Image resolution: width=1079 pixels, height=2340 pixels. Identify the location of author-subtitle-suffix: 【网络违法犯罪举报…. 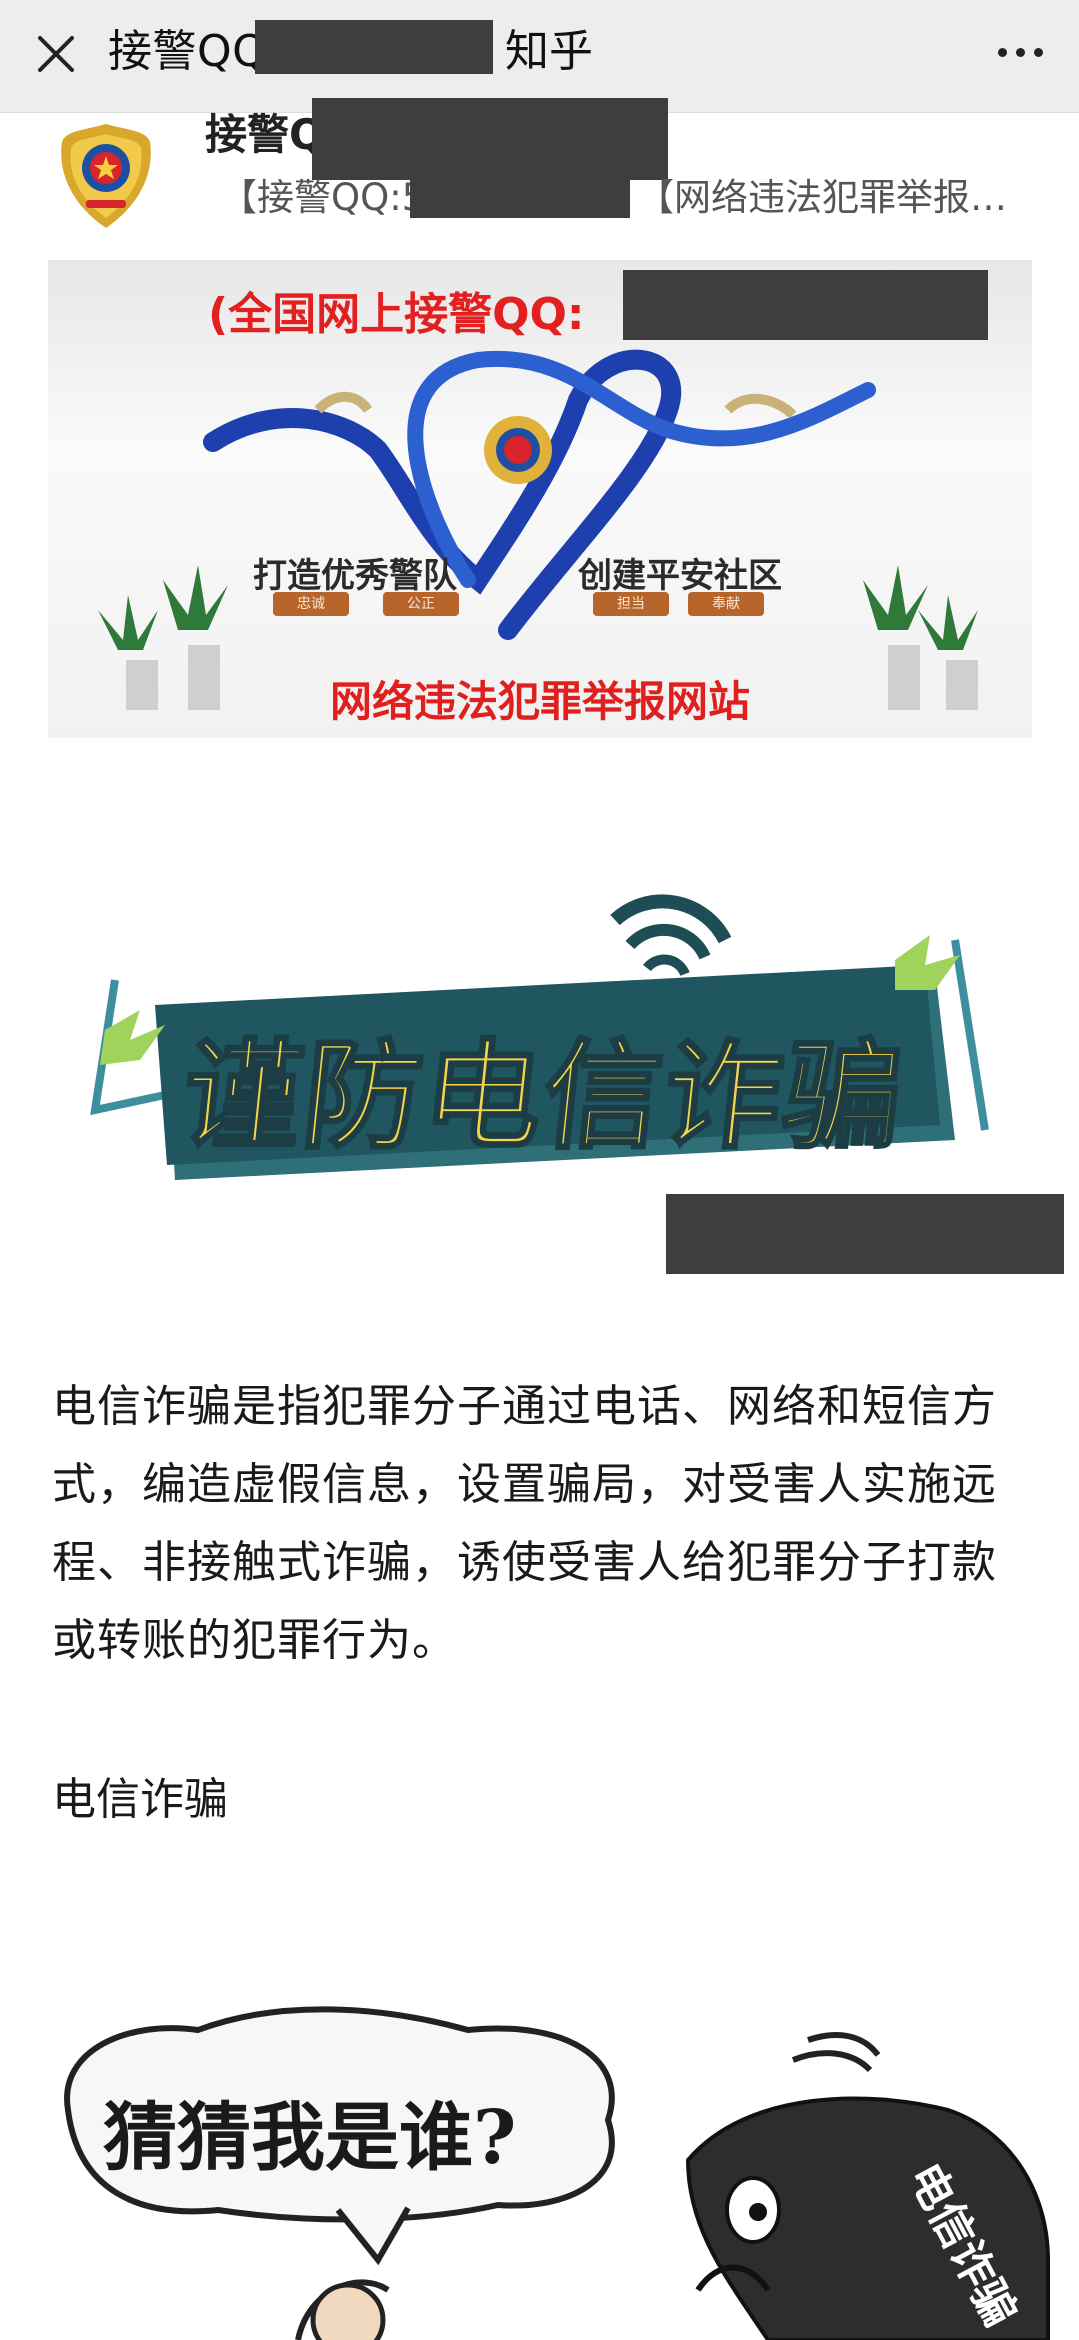
(822, 197).